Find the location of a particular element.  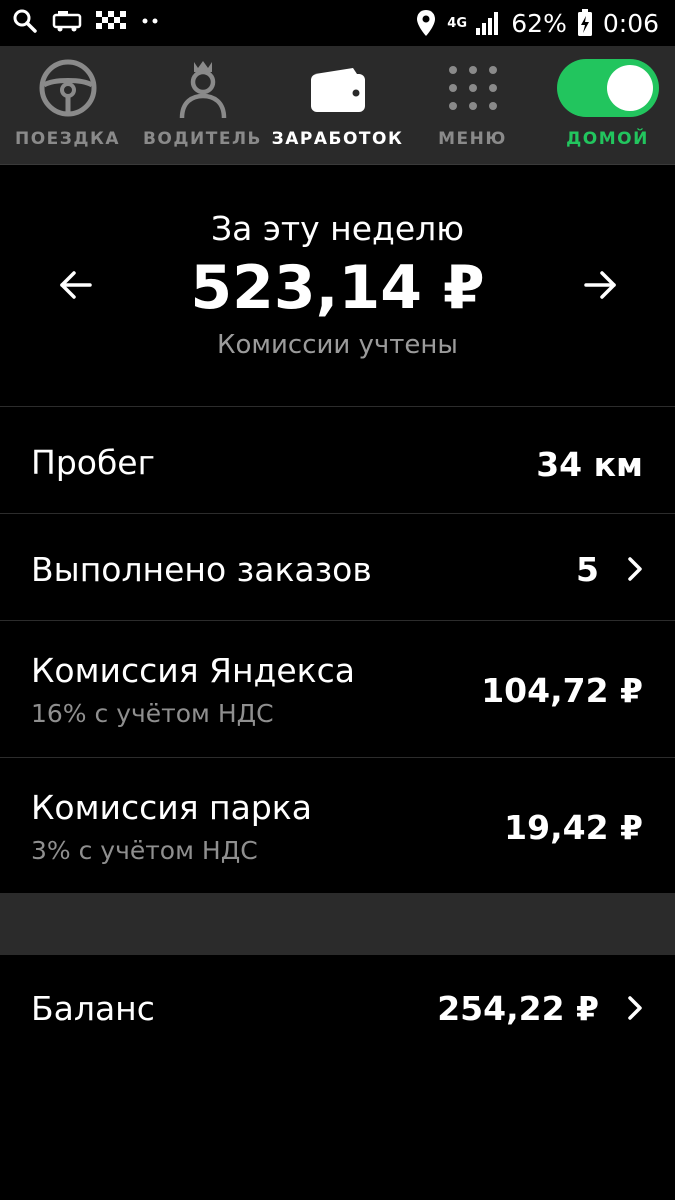

battery-percent: 62% is located at coordinates (539, 23).